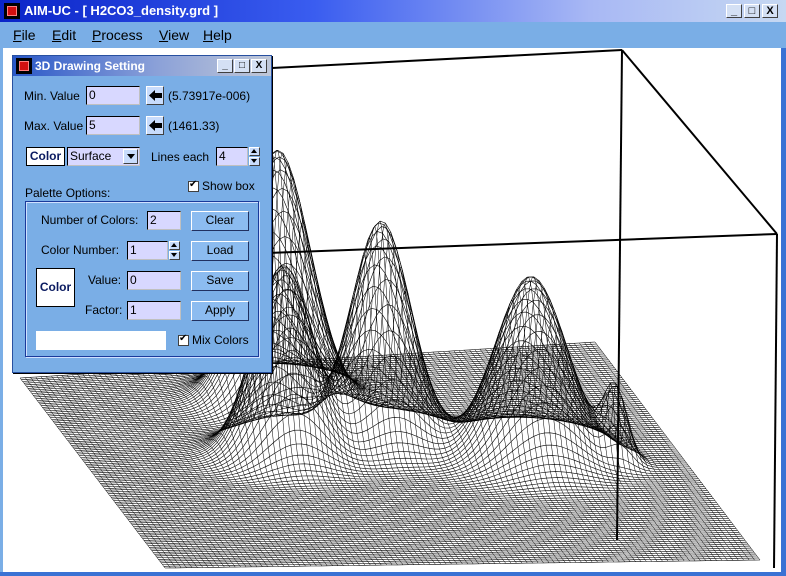 The image size is (786, 576). I want to click on dialog-title-bar: 3D Drawing Setting _ □ X, so click(142, 66).